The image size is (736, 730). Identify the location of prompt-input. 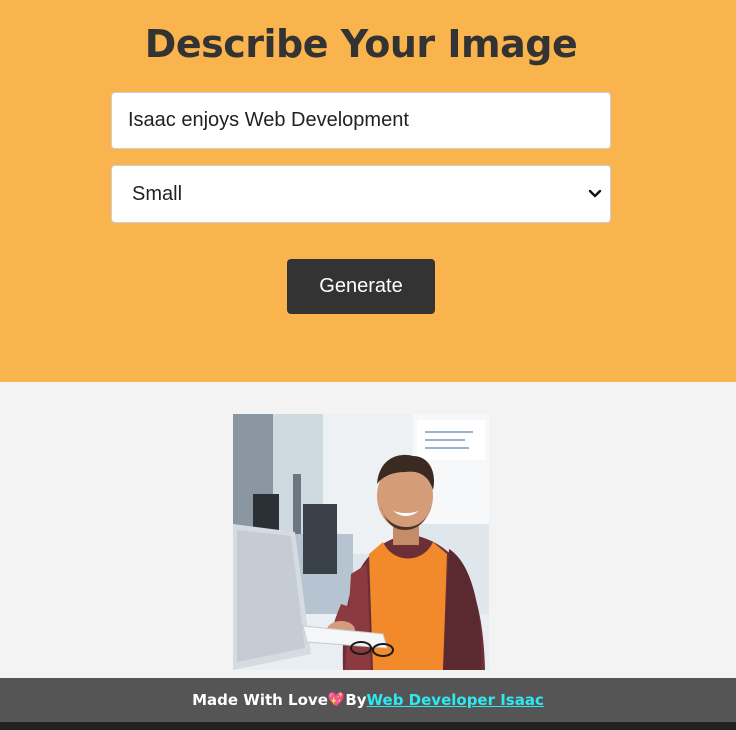
(361, 120).